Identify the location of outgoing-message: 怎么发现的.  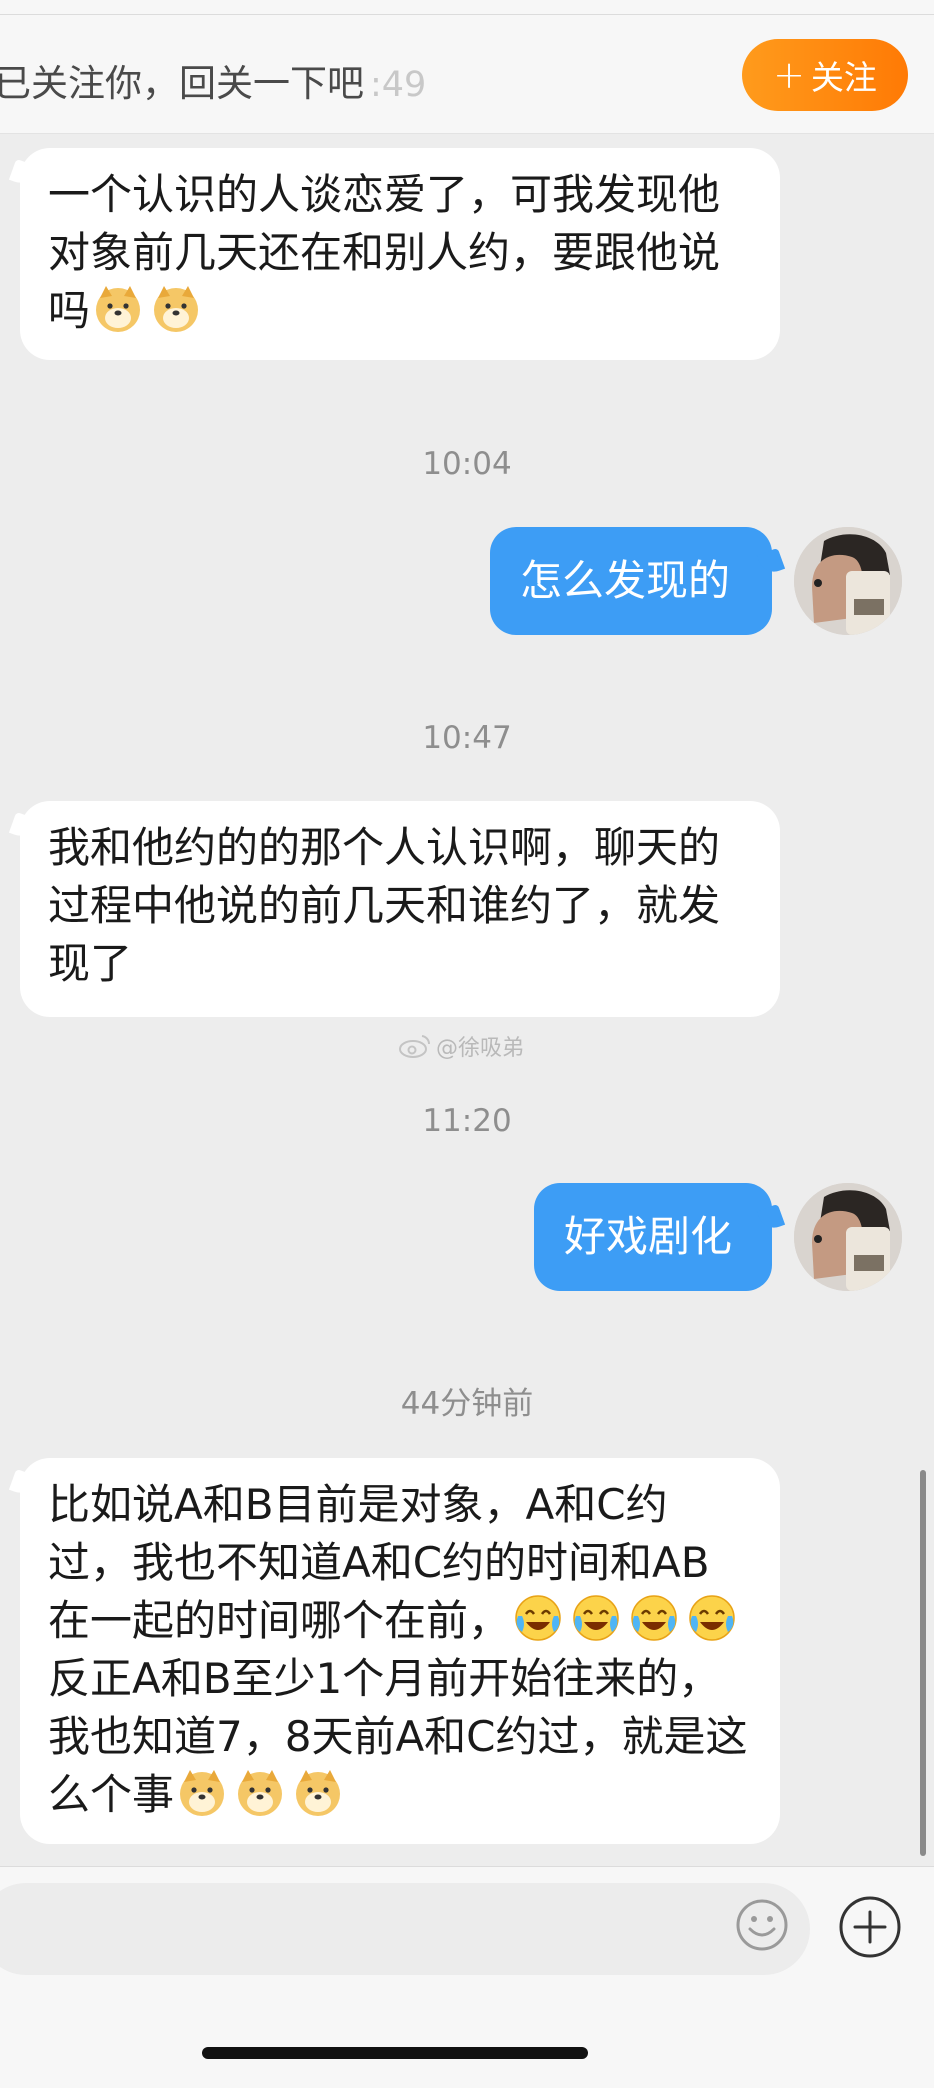
(631, 581).